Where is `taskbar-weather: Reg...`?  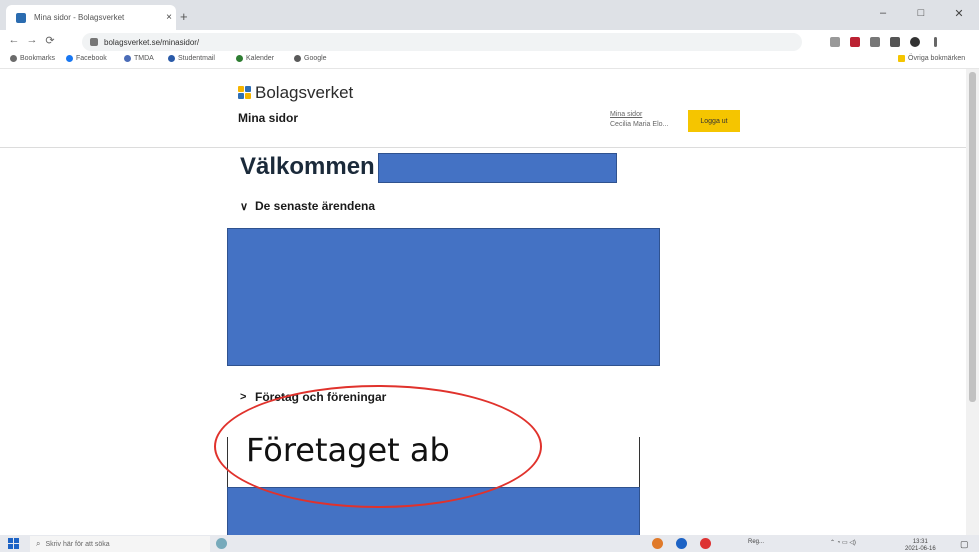
taskbar-weather: Reg... is located at coordinates (756, 542).